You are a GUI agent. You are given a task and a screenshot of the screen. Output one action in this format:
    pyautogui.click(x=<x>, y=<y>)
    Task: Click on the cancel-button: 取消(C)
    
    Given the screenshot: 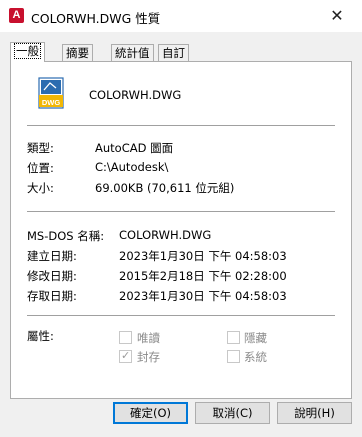 What is the action you would take?
    pyautogui.click(x=232, y=413)
    